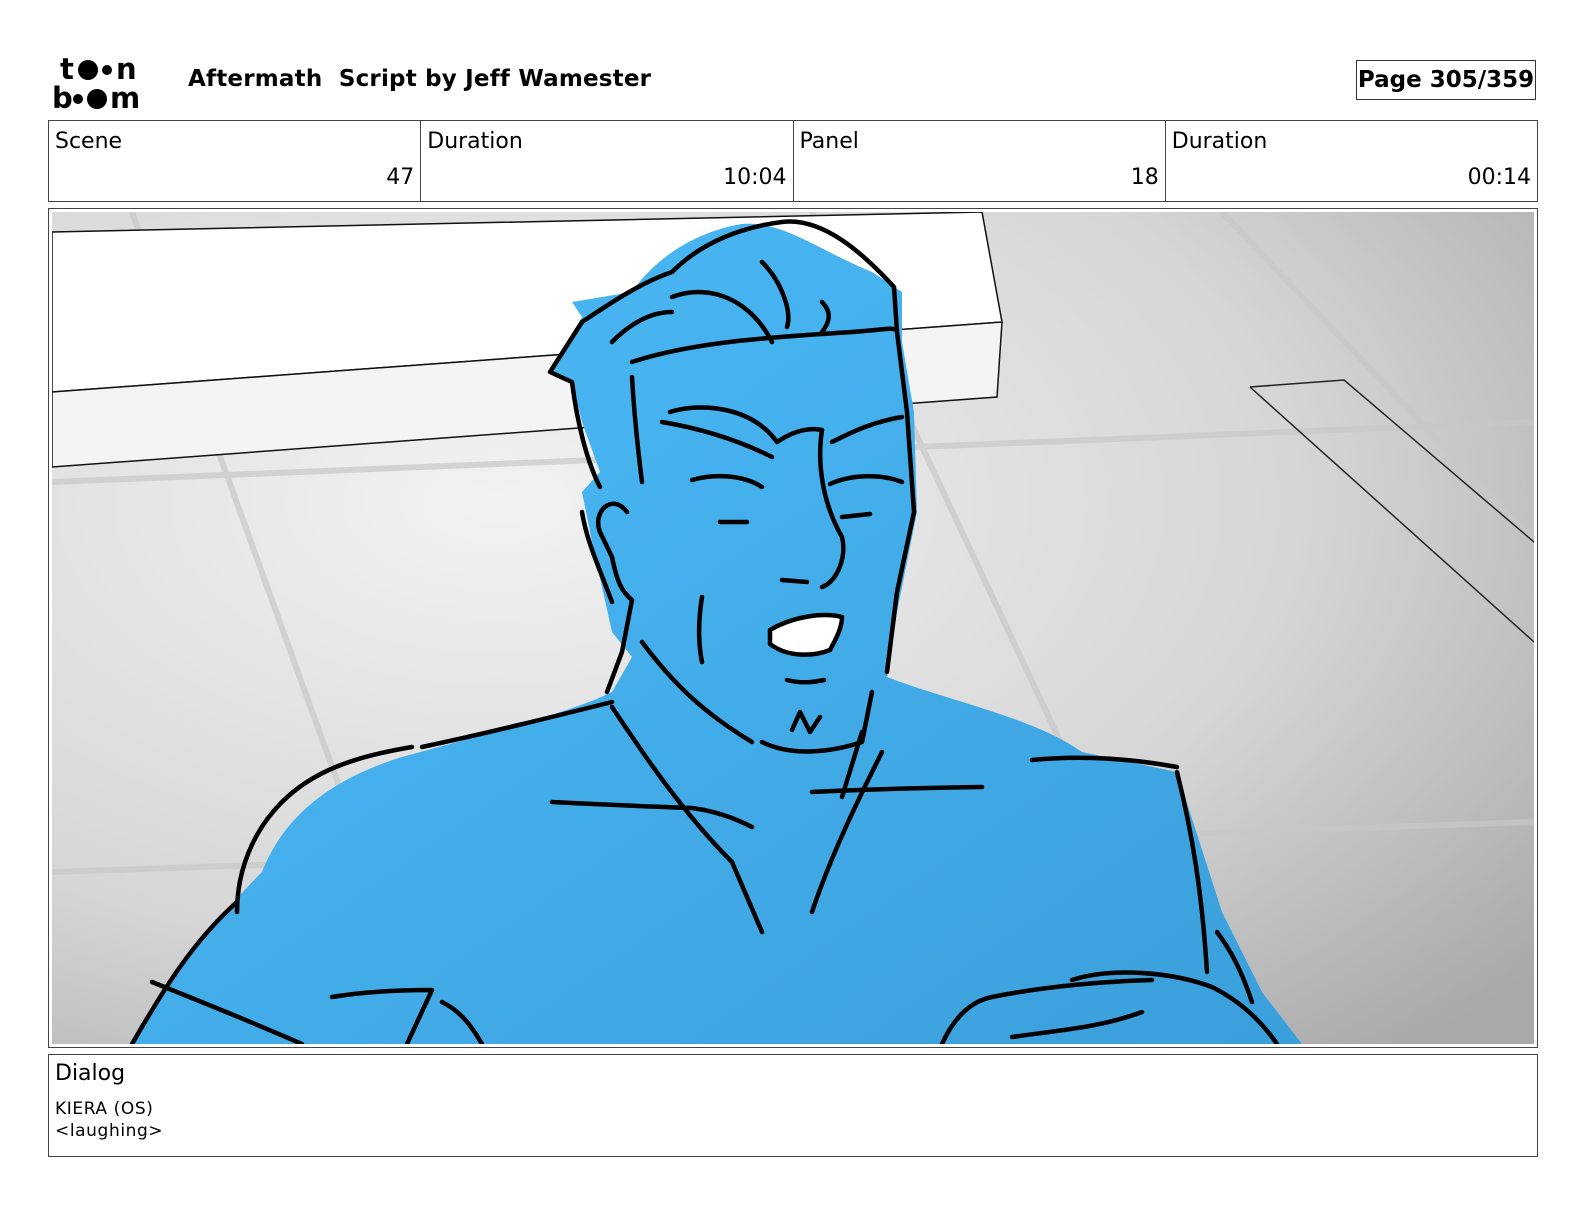  Describe the element at coordinates (793, 1105) in the screenshot. I see `dialog-box: Dialog KIERA (OS) <laughing>` at that location.